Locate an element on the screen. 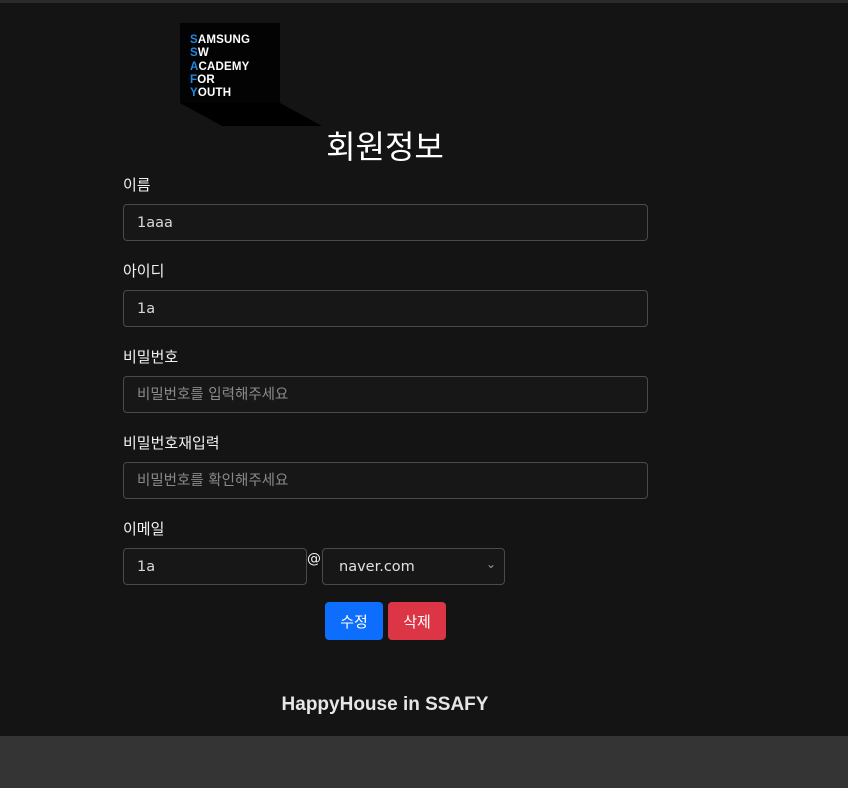 The image size is (848, 788). logo-line-4: FOR is located at coordinates (202, 79).